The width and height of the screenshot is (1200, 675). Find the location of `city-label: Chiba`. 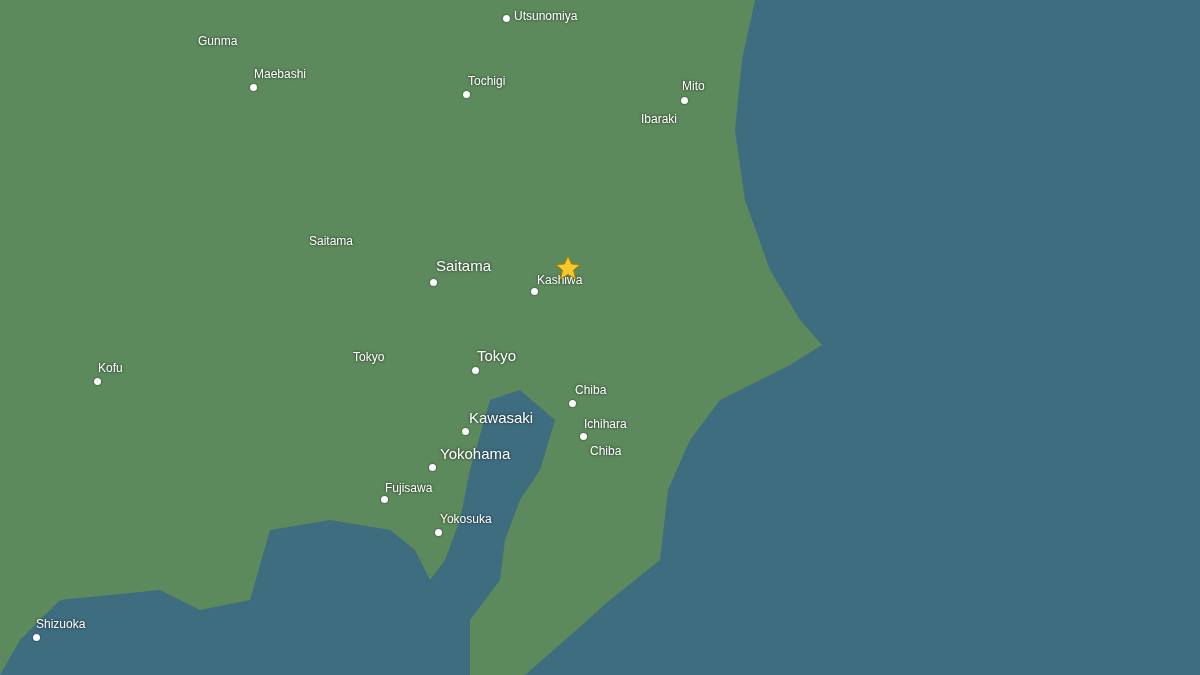

city-label: Chiba is located at coordinates (591, 390).